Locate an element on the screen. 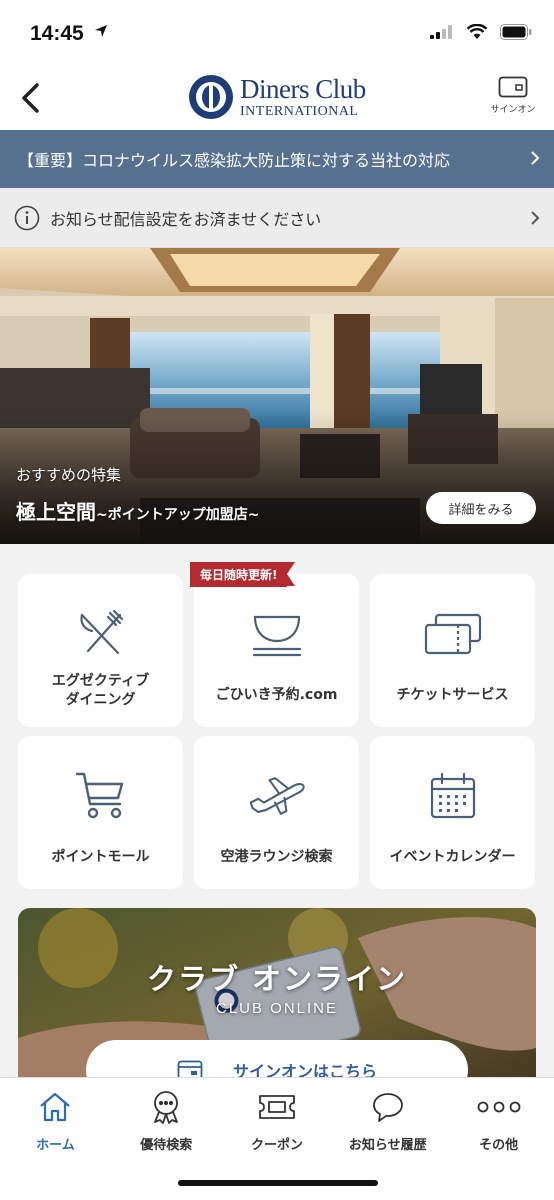 The image size is (554, 1200). home-indicator is located at coordinates (278, 1183).